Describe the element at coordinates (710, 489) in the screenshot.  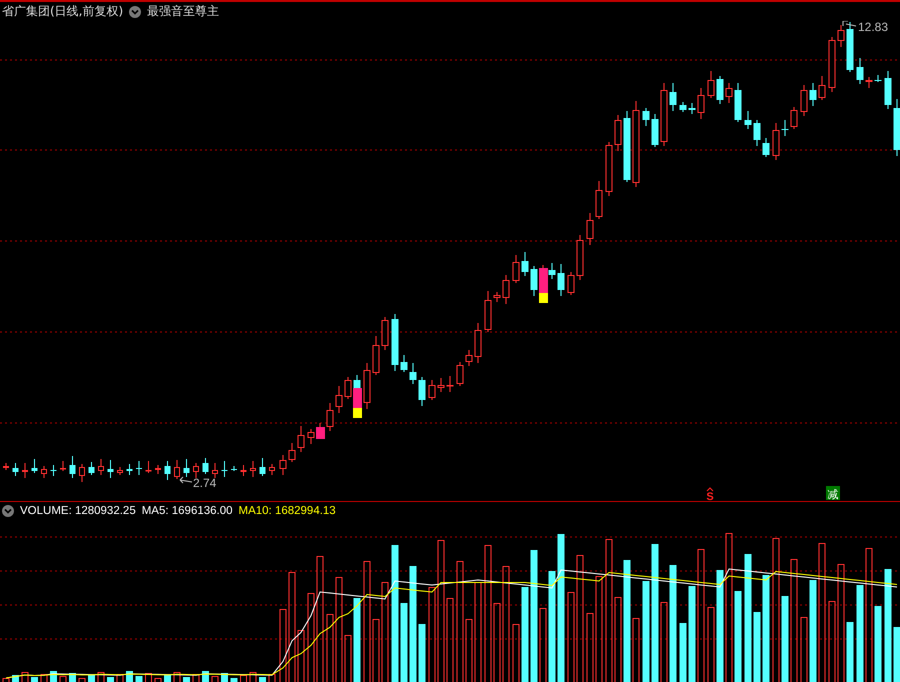
I see `arrow-up-icon` at that location.